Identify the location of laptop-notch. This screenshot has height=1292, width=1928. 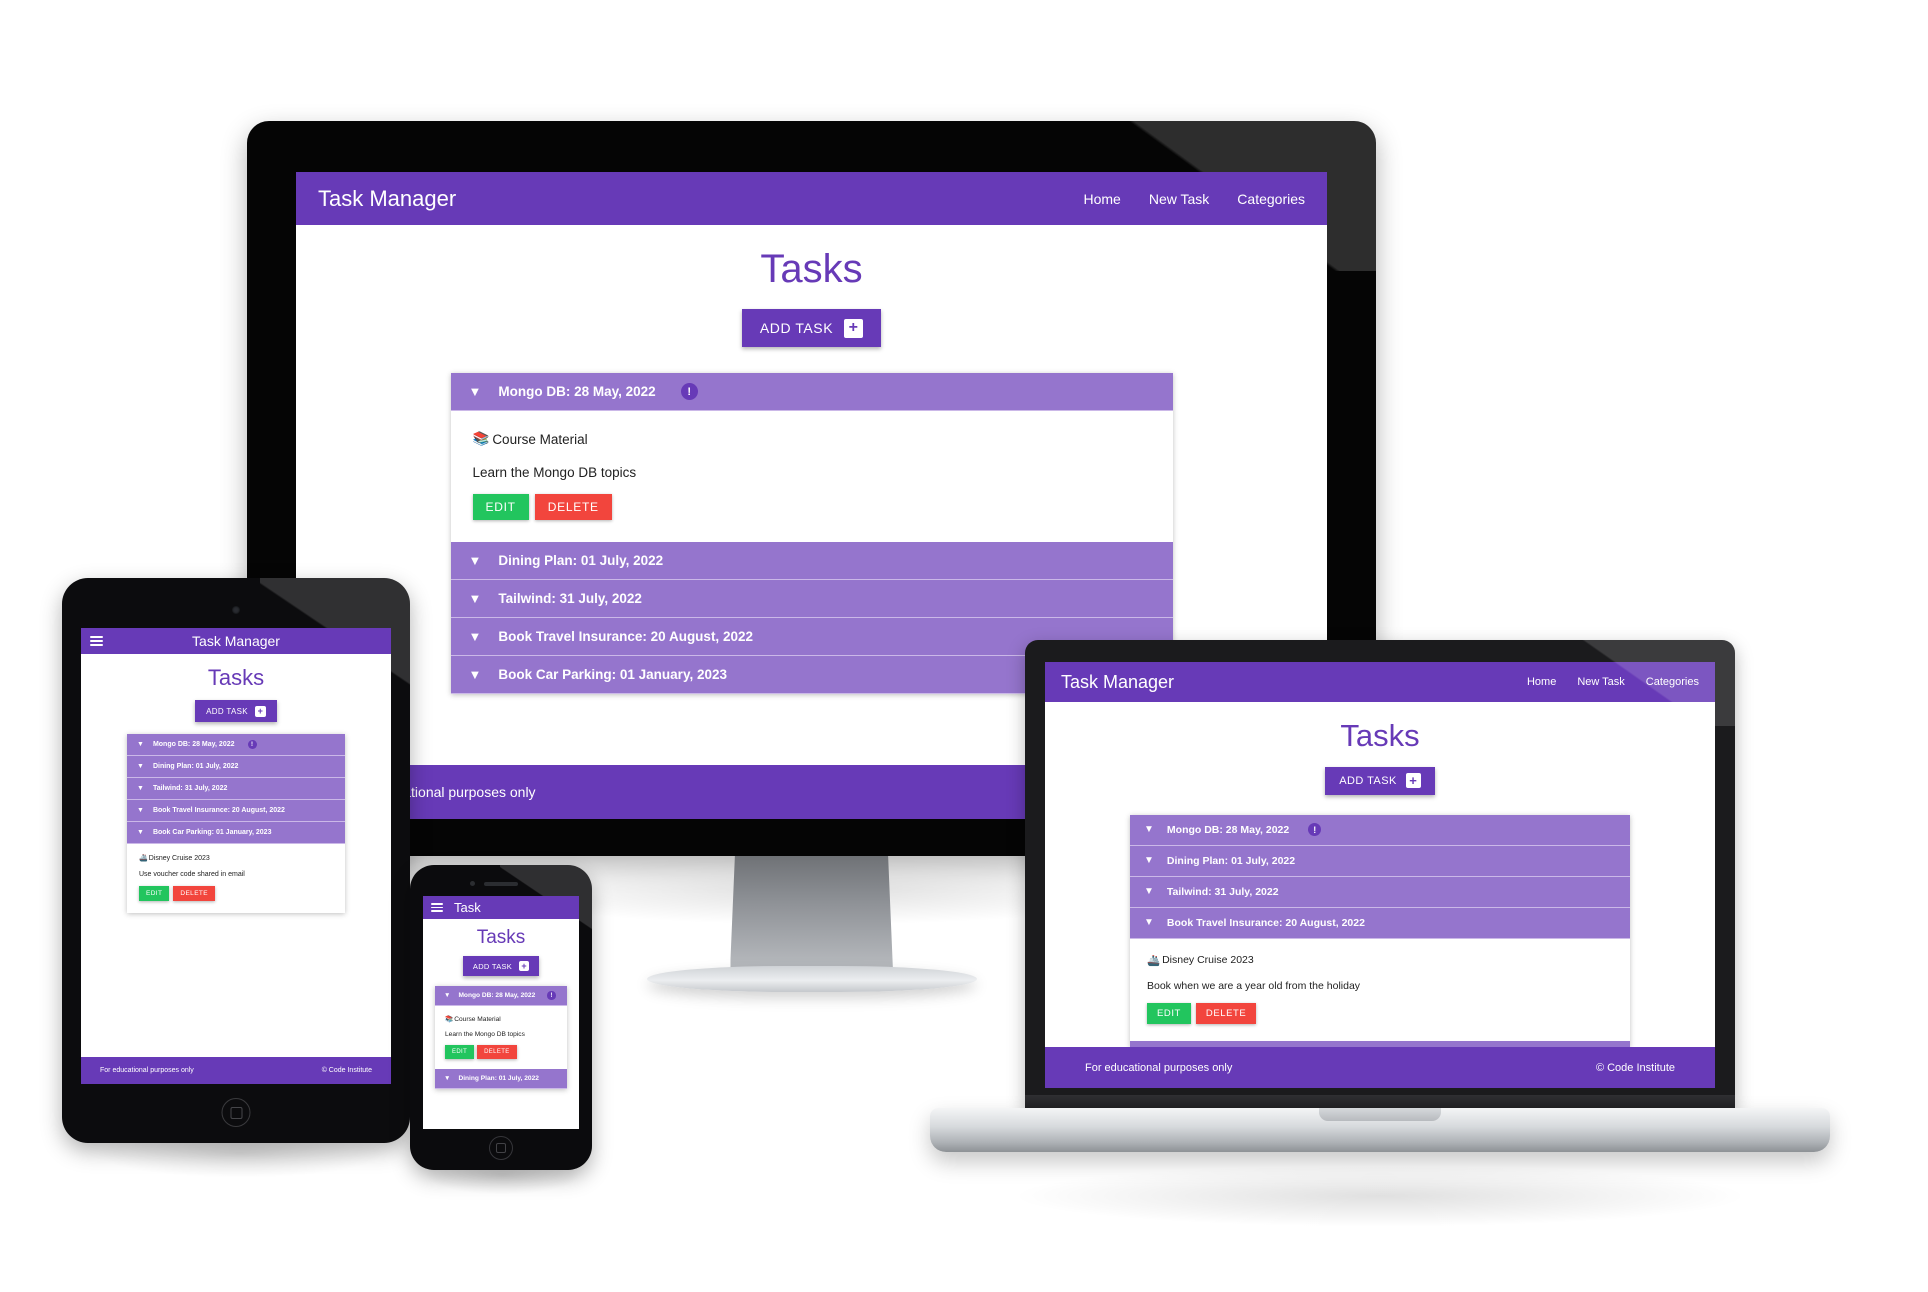
(1380, 1114).